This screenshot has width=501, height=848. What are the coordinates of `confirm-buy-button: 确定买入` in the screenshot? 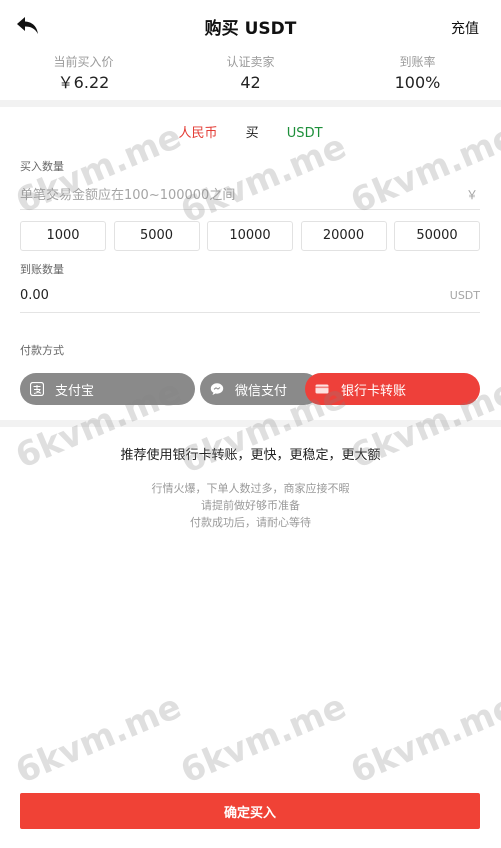 It's located at (250, 811).